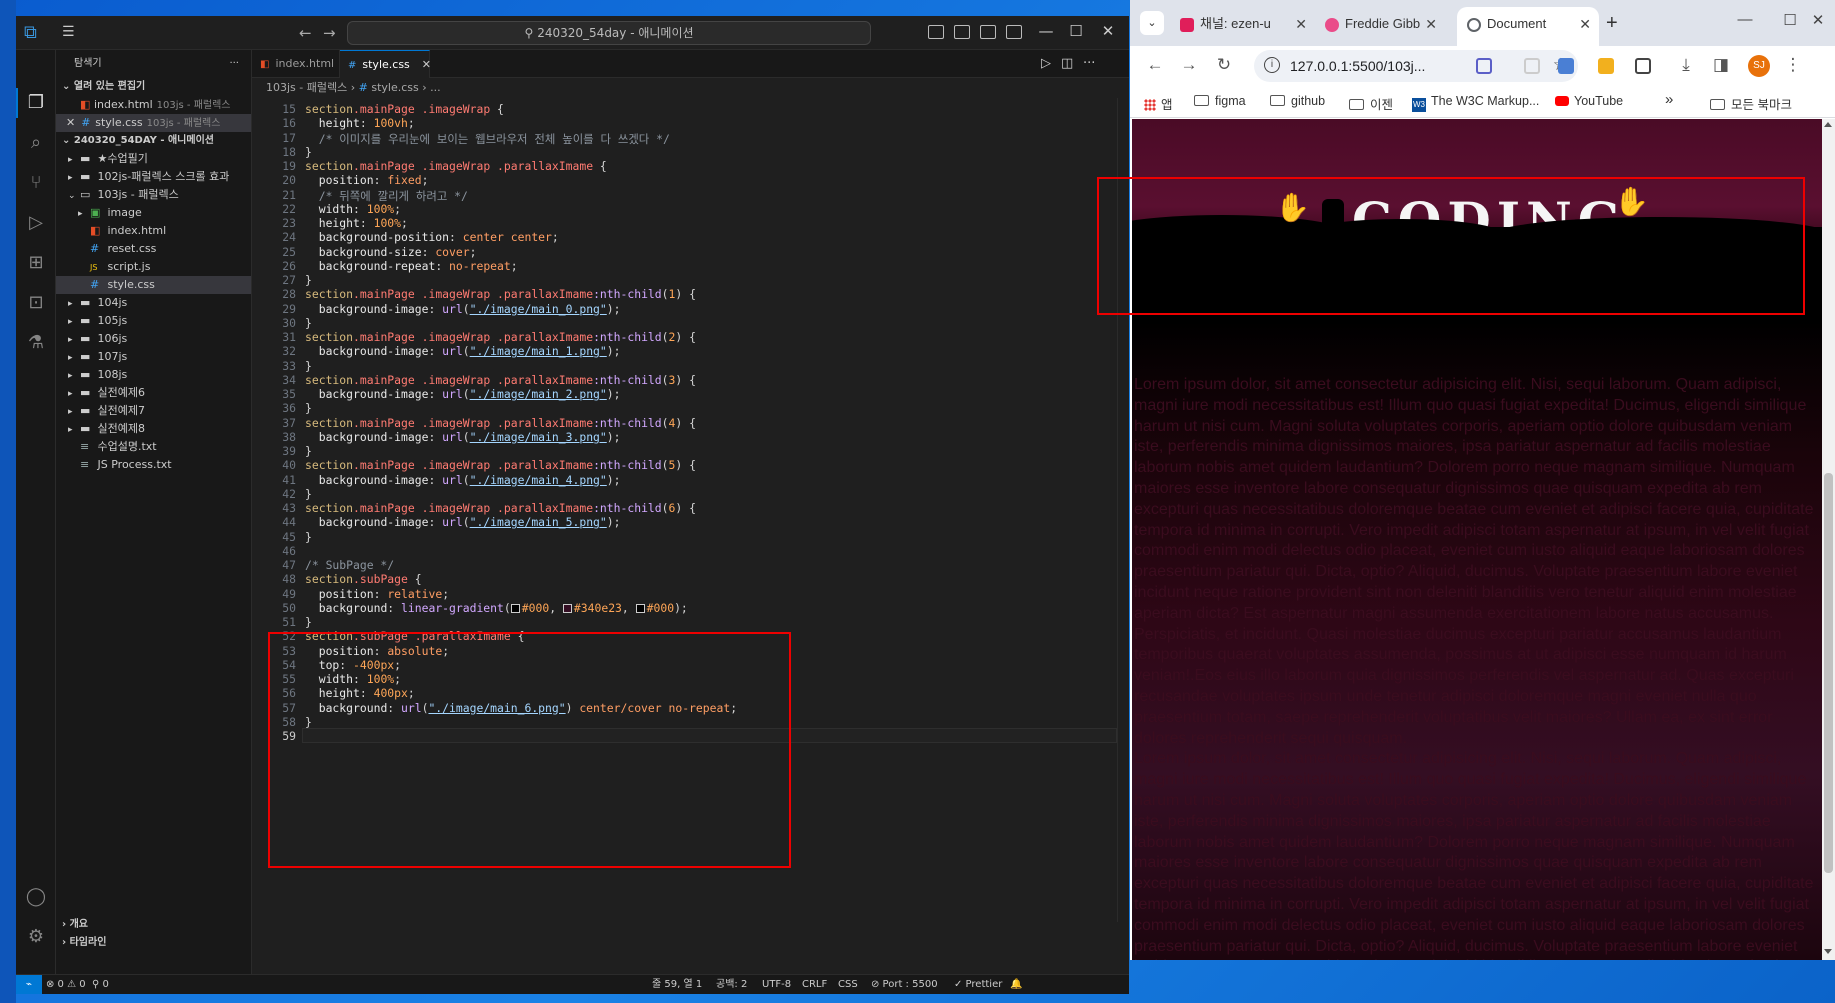 The width and height of the screenshot is (1835, 1003). I want to click on outline-section: › 개요, so click(153, 925).